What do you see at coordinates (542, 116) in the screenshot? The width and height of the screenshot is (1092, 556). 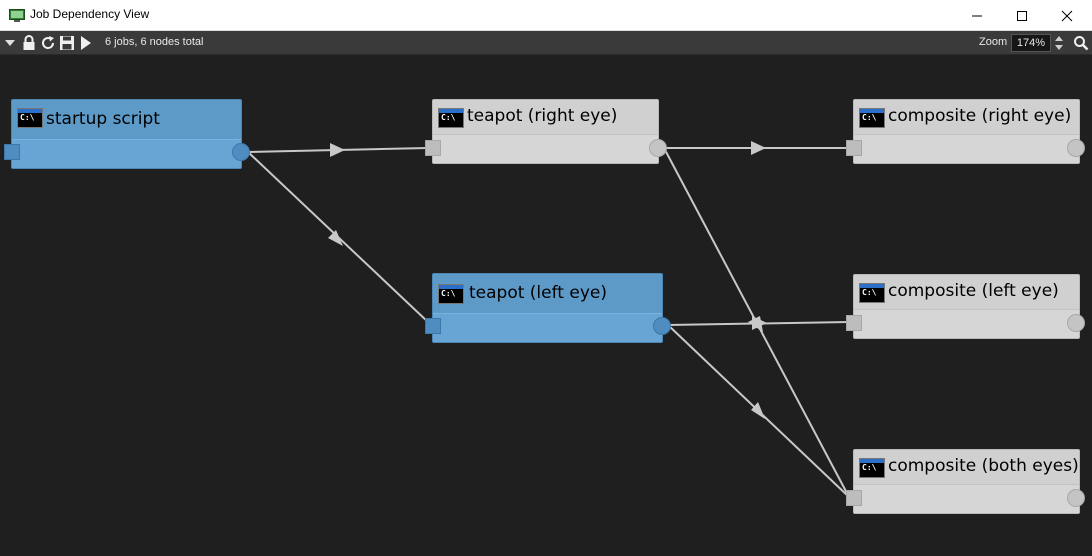 I see `node-title: teapot (right eye)` at bounding box center [542, 116].